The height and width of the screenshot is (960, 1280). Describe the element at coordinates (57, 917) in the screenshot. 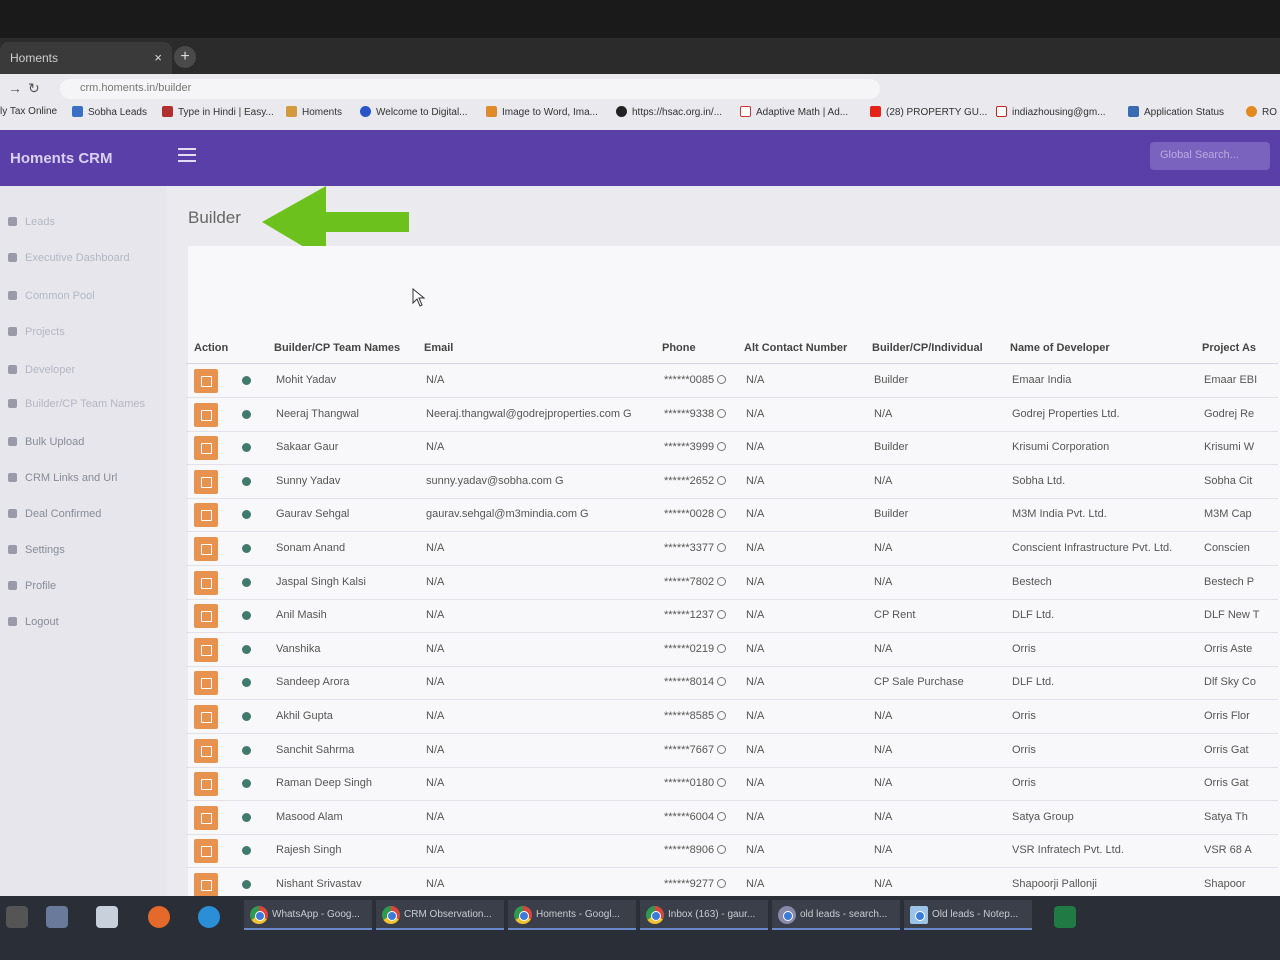

I see `search-icon` at that location.